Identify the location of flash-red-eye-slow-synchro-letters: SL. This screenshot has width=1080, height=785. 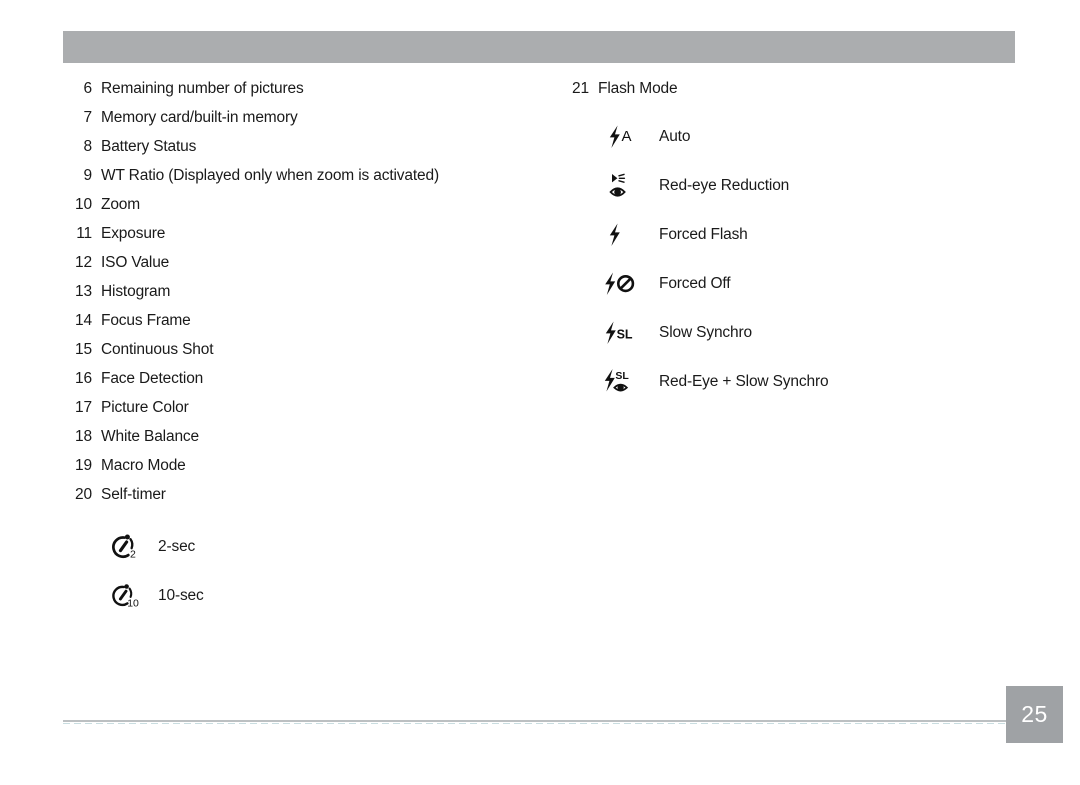
(622, 376).